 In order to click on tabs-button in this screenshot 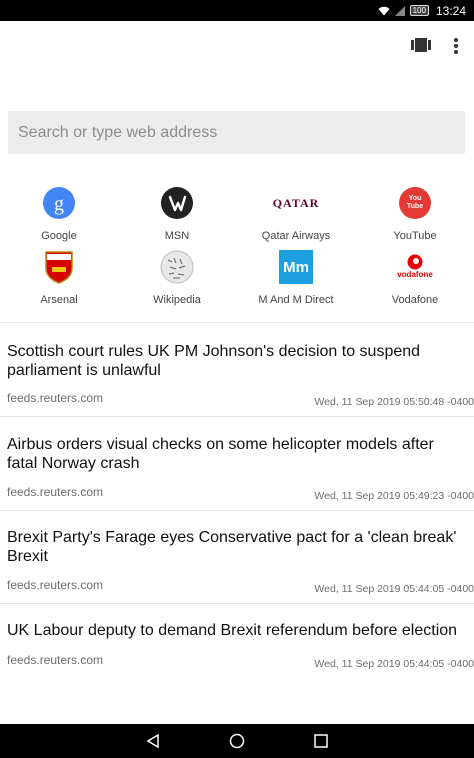, I will do `click(421, 45)`.